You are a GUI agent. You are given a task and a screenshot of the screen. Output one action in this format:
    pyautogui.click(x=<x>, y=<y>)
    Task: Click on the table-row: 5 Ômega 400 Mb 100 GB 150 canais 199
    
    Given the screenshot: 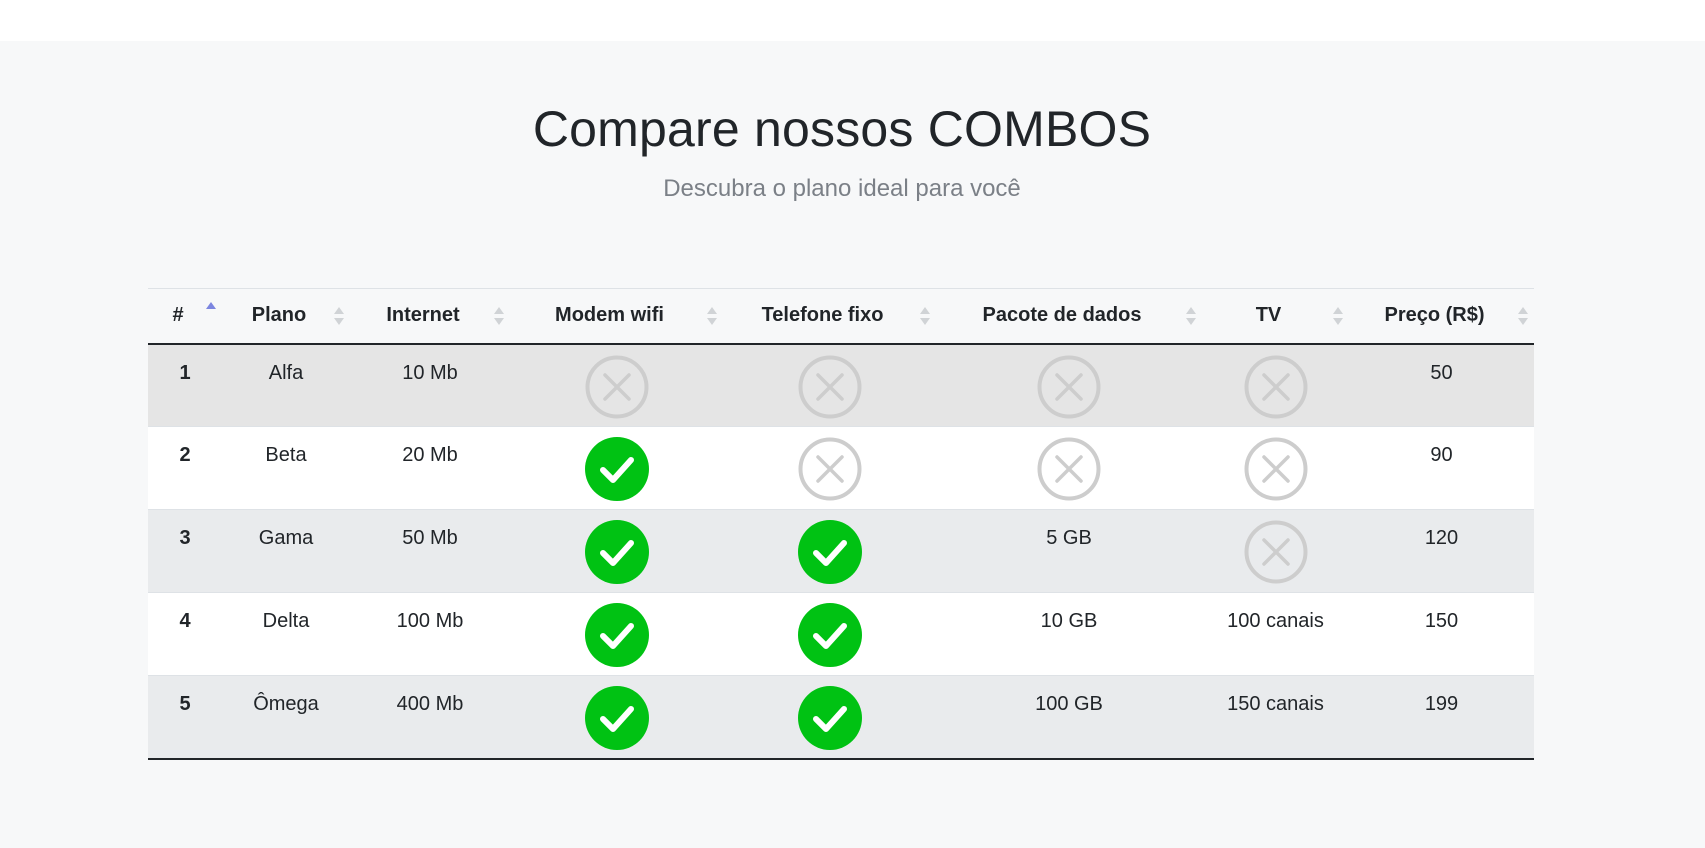 What is the action you would take?
    pyautogui.click(x=841, y=717)
    